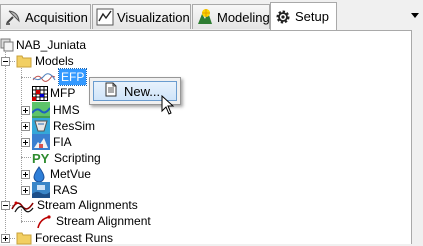 The image size is (423, 246). I want to click on tree-item-ressim: ResSim, so click(63, 126).